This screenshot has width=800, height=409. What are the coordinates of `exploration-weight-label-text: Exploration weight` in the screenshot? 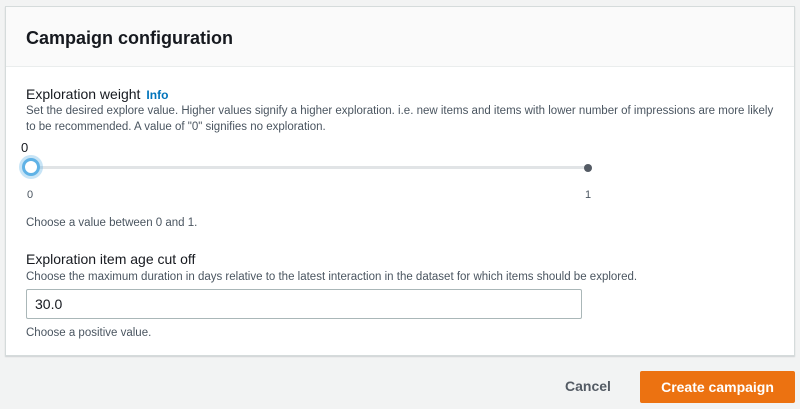 It's located at (83, 94).